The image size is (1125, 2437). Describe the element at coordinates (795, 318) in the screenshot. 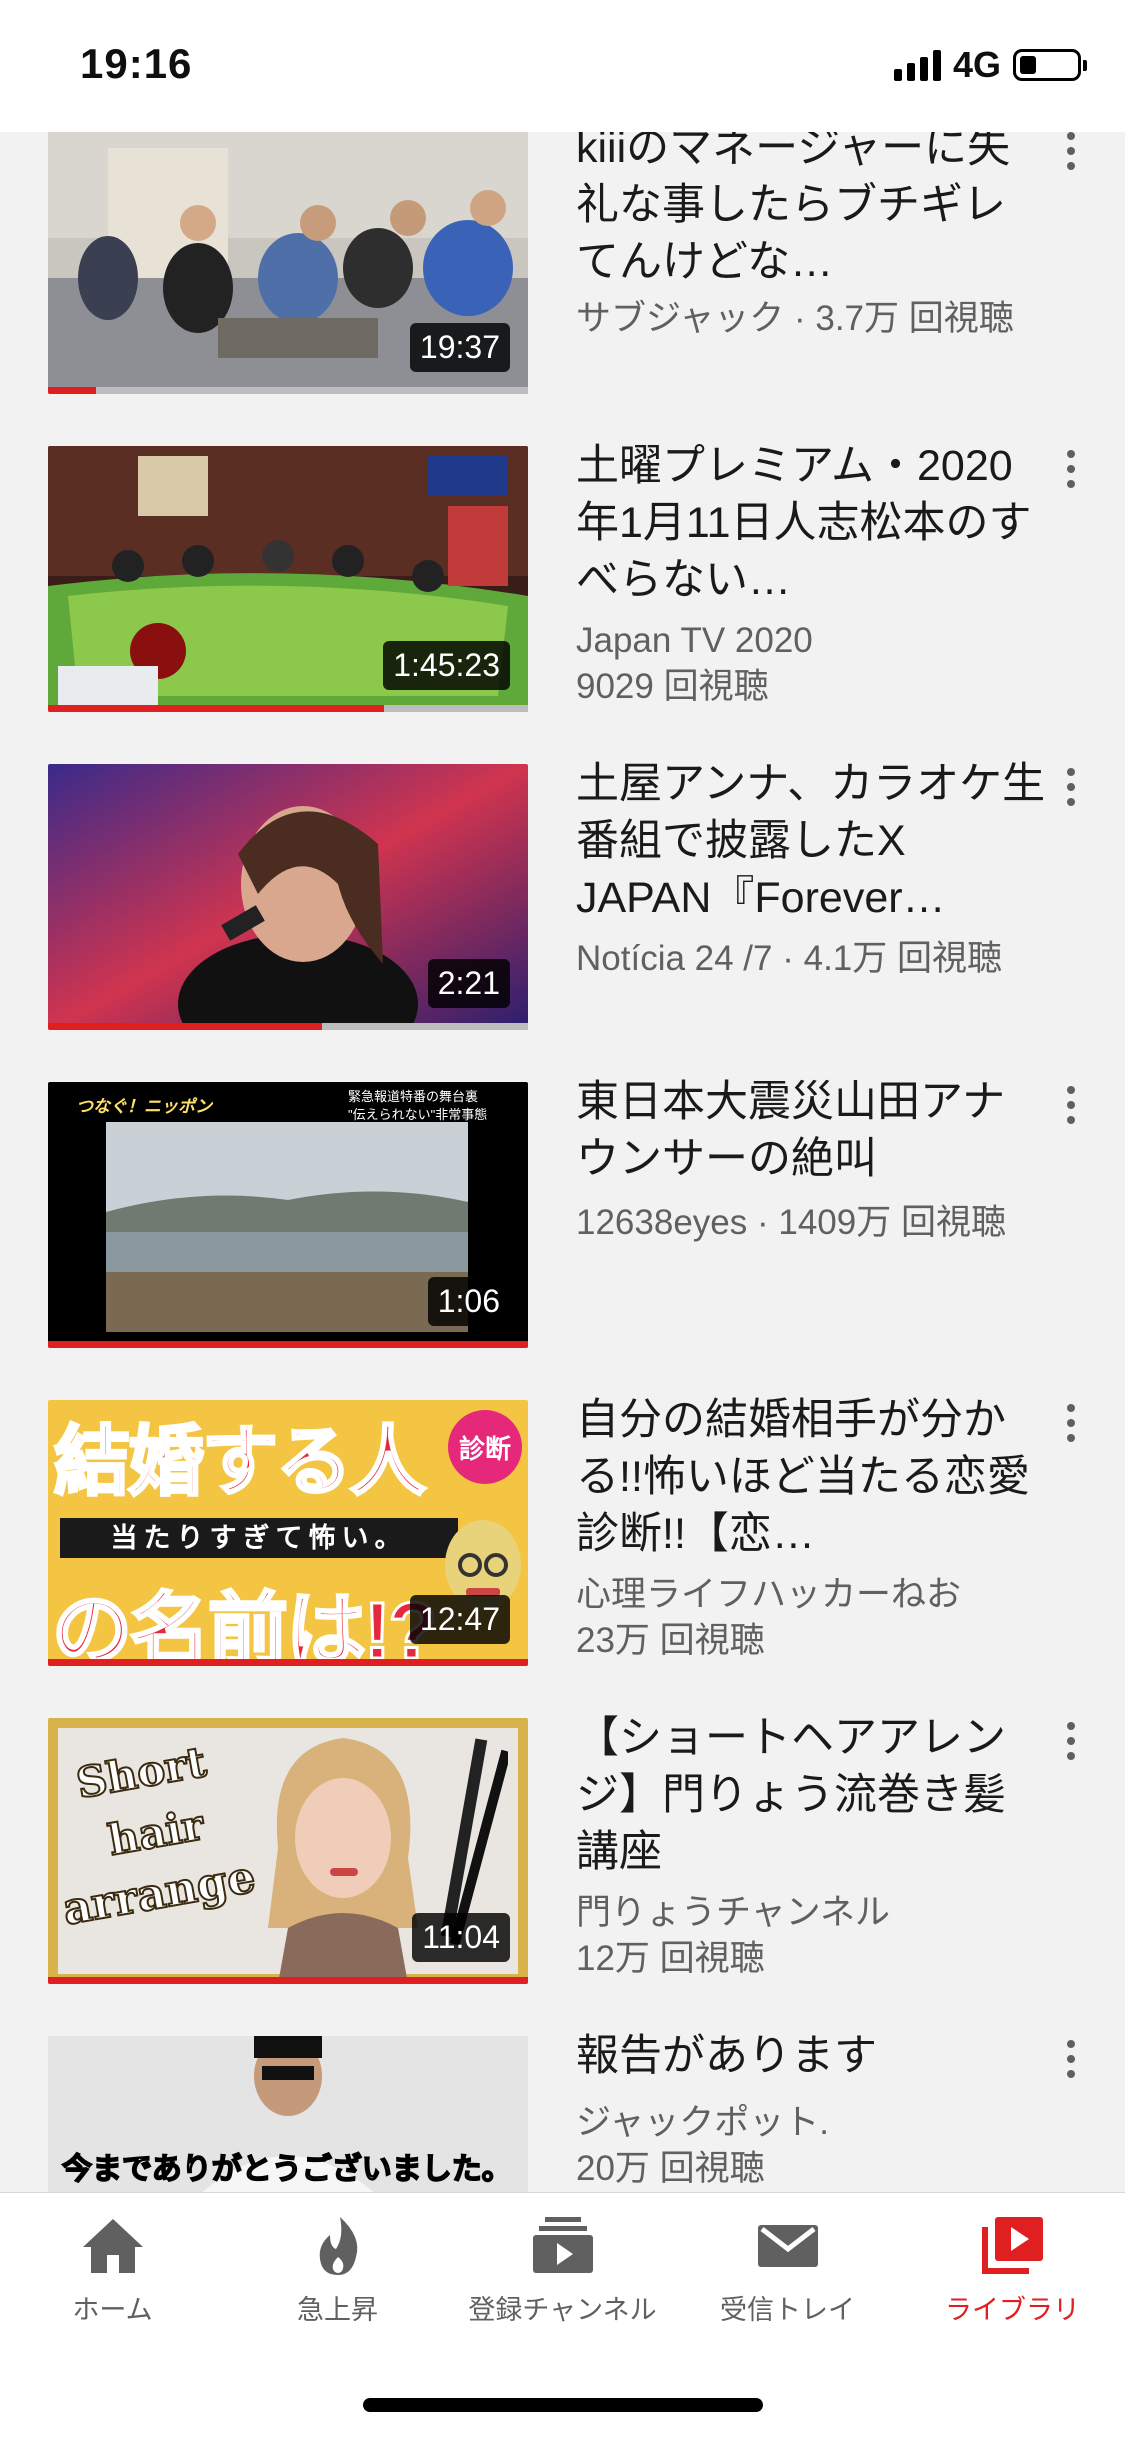

I see `video-meta: サブジャック · 3.7万 回視聴` at that location.